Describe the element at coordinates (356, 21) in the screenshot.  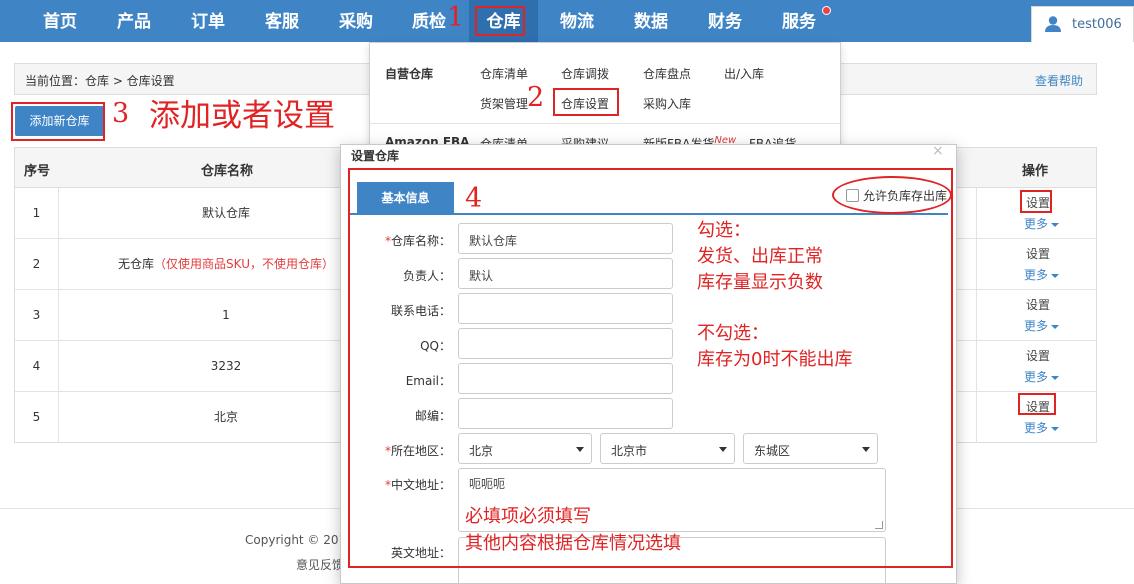
I see `nav-purchase: 采购` at that location.